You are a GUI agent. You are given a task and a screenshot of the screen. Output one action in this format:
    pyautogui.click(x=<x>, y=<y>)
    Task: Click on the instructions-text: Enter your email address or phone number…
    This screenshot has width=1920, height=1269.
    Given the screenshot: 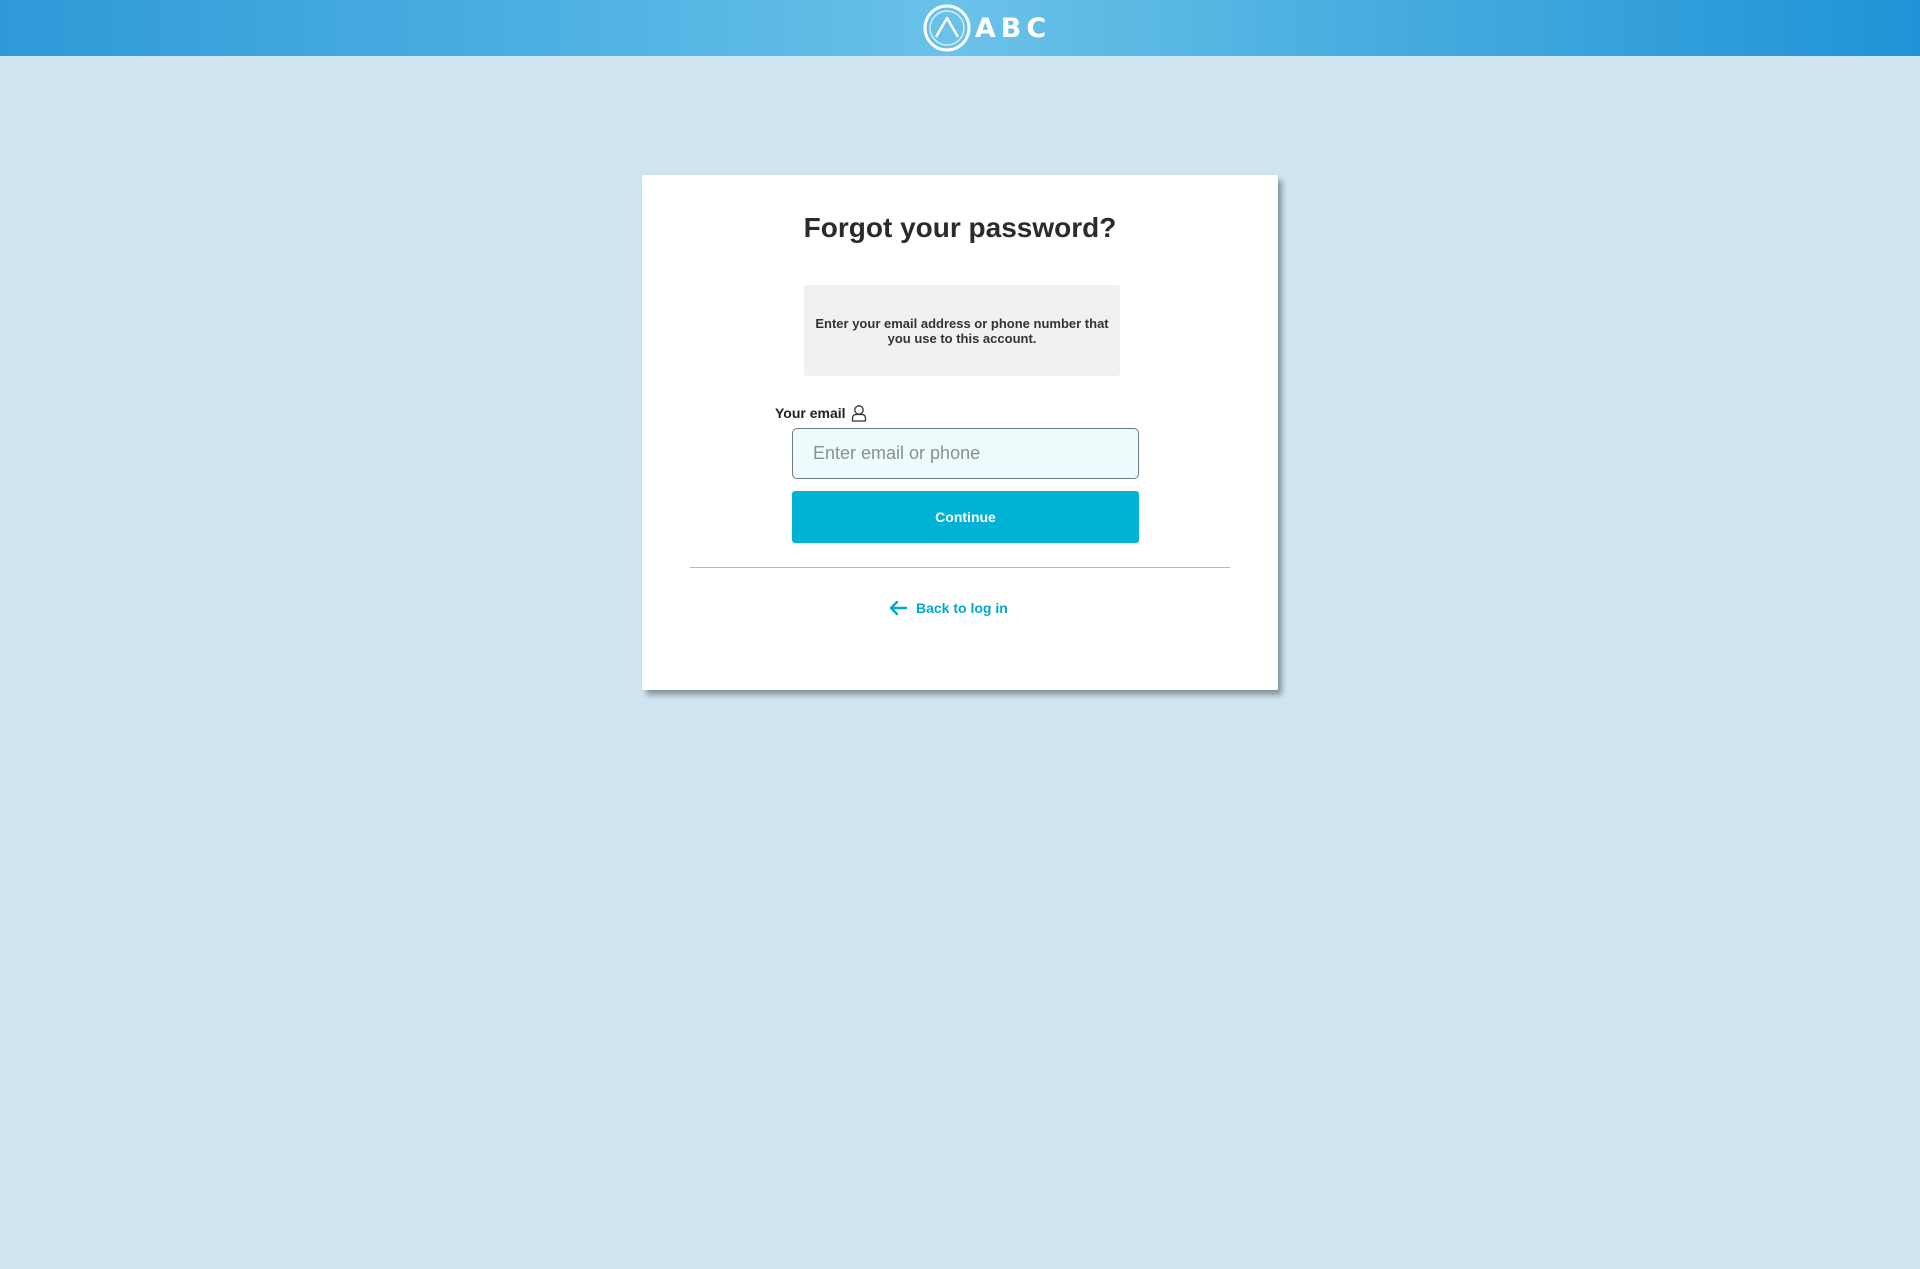 What is the action you would take?
    pyautogui.click(x=962, y=330)
    